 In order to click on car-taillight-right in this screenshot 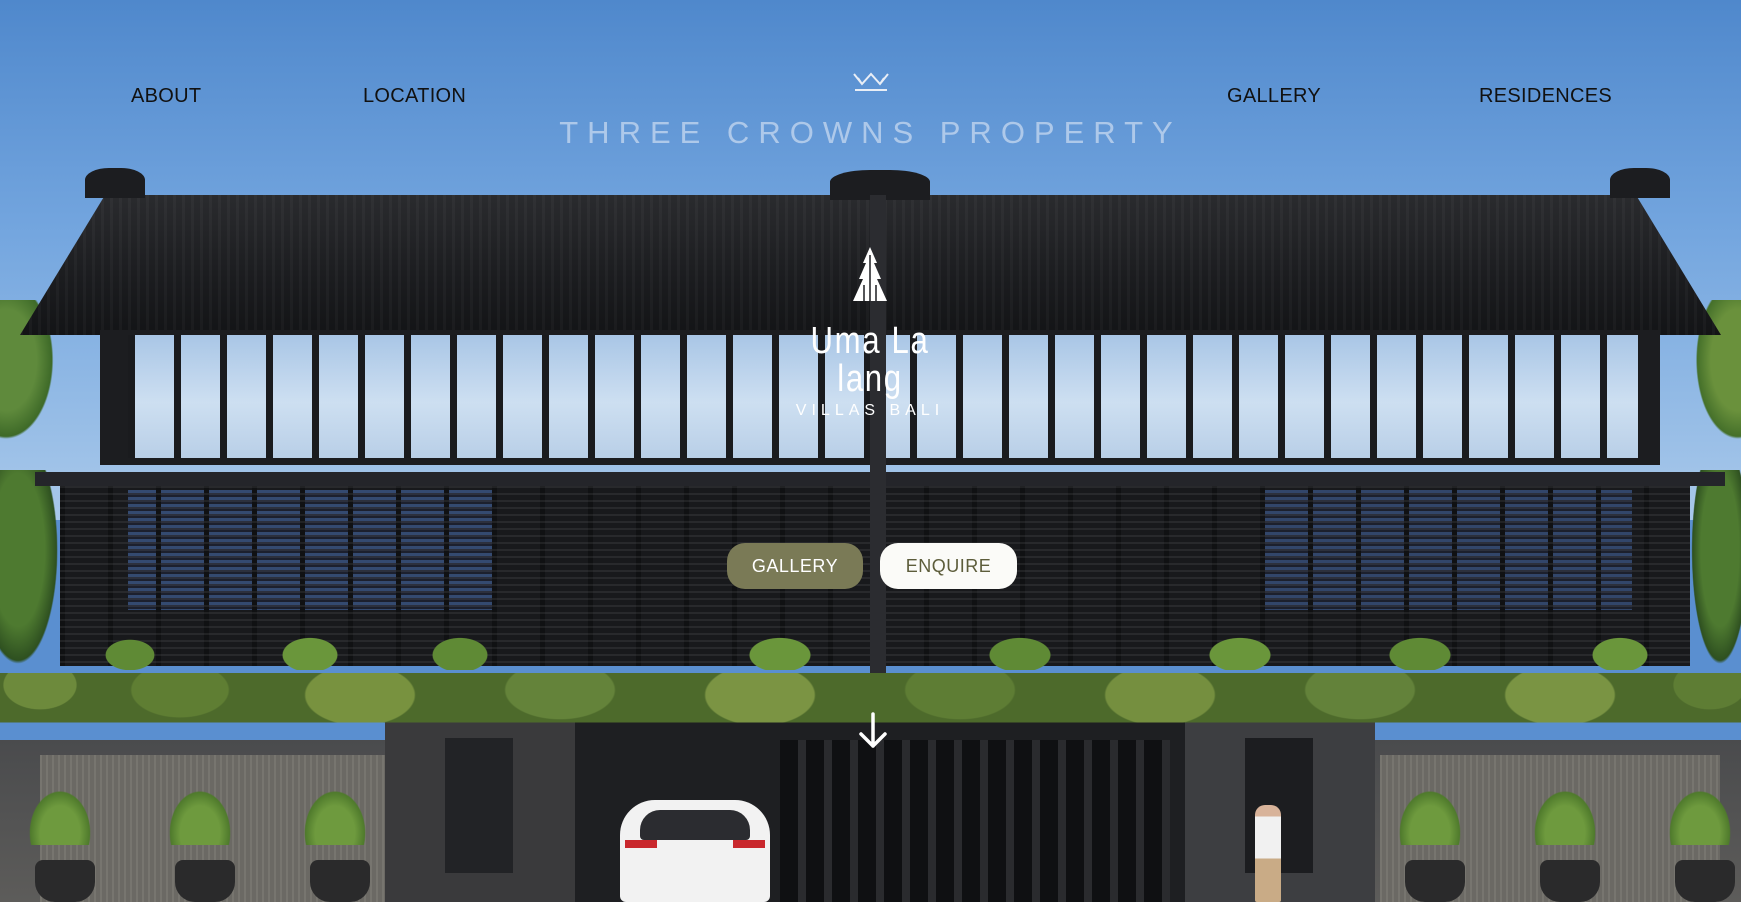, I will do `click(749, 844)`.